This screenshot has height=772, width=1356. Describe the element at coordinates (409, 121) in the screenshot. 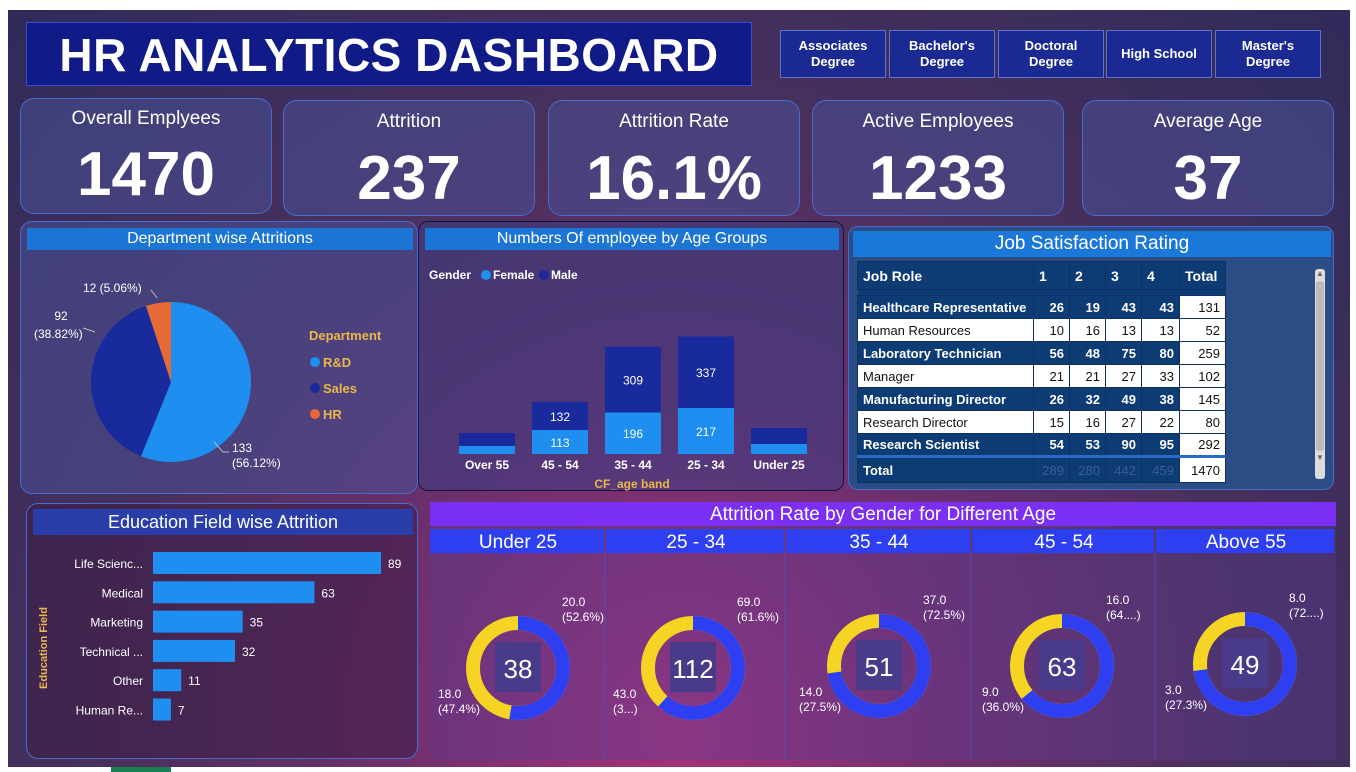

I see `kpi-label: Attrition` at that location.